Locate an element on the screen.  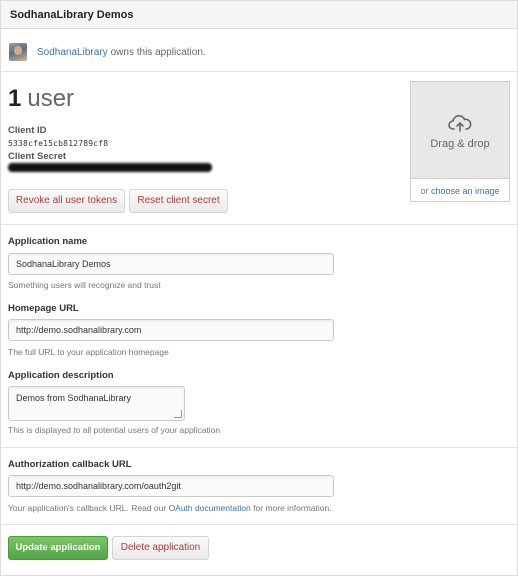
reset-secret-button: Reset client secret is located at coordinates (178, 201).